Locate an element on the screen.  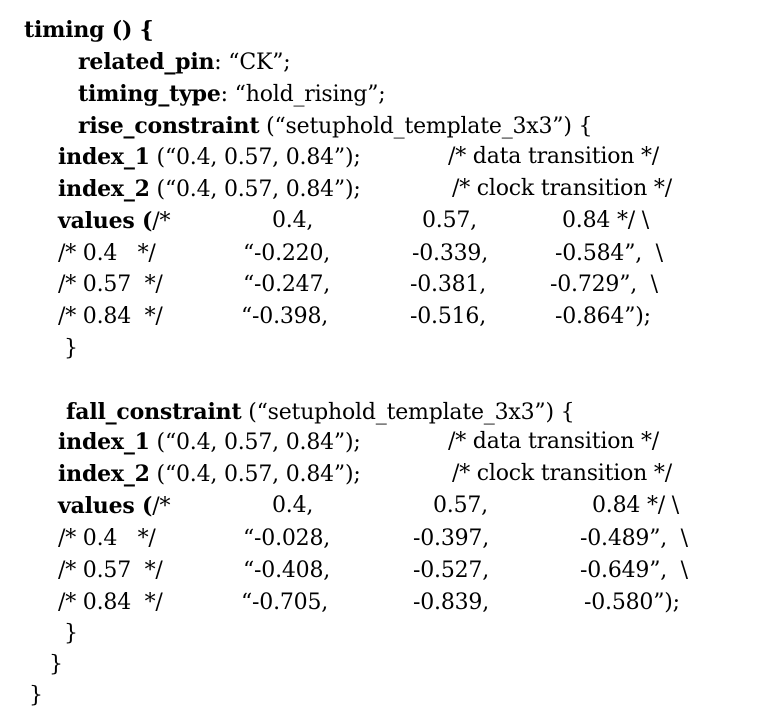
timing-type-line: timing_type: “hold_rising”; is located at coordinates (232, 94).